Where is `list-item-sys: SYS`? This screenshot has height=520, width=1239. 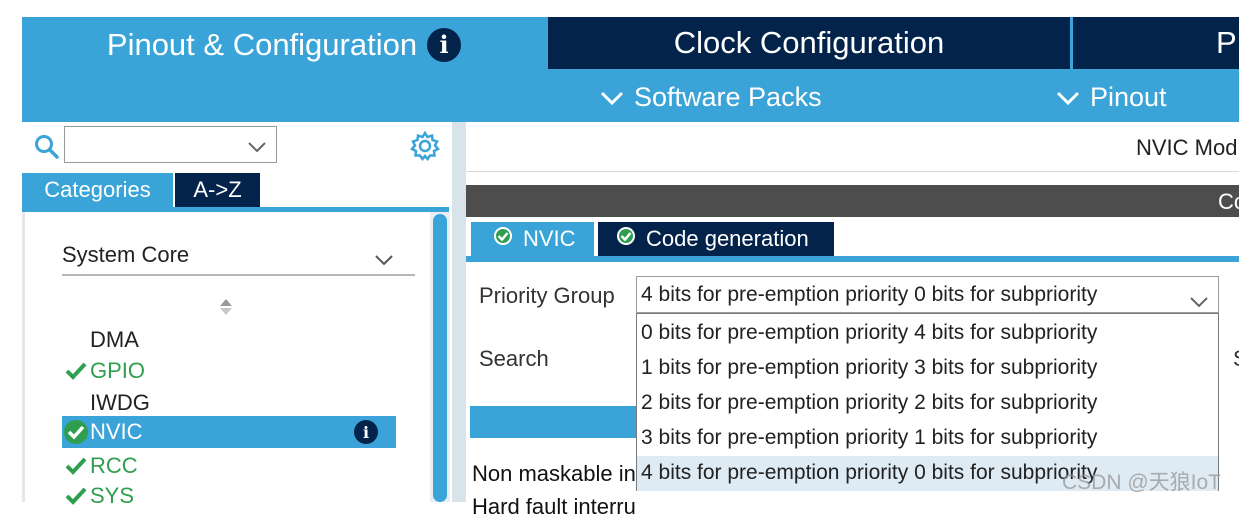 list-item-sys: SYS is located at coordinates (229, 496).